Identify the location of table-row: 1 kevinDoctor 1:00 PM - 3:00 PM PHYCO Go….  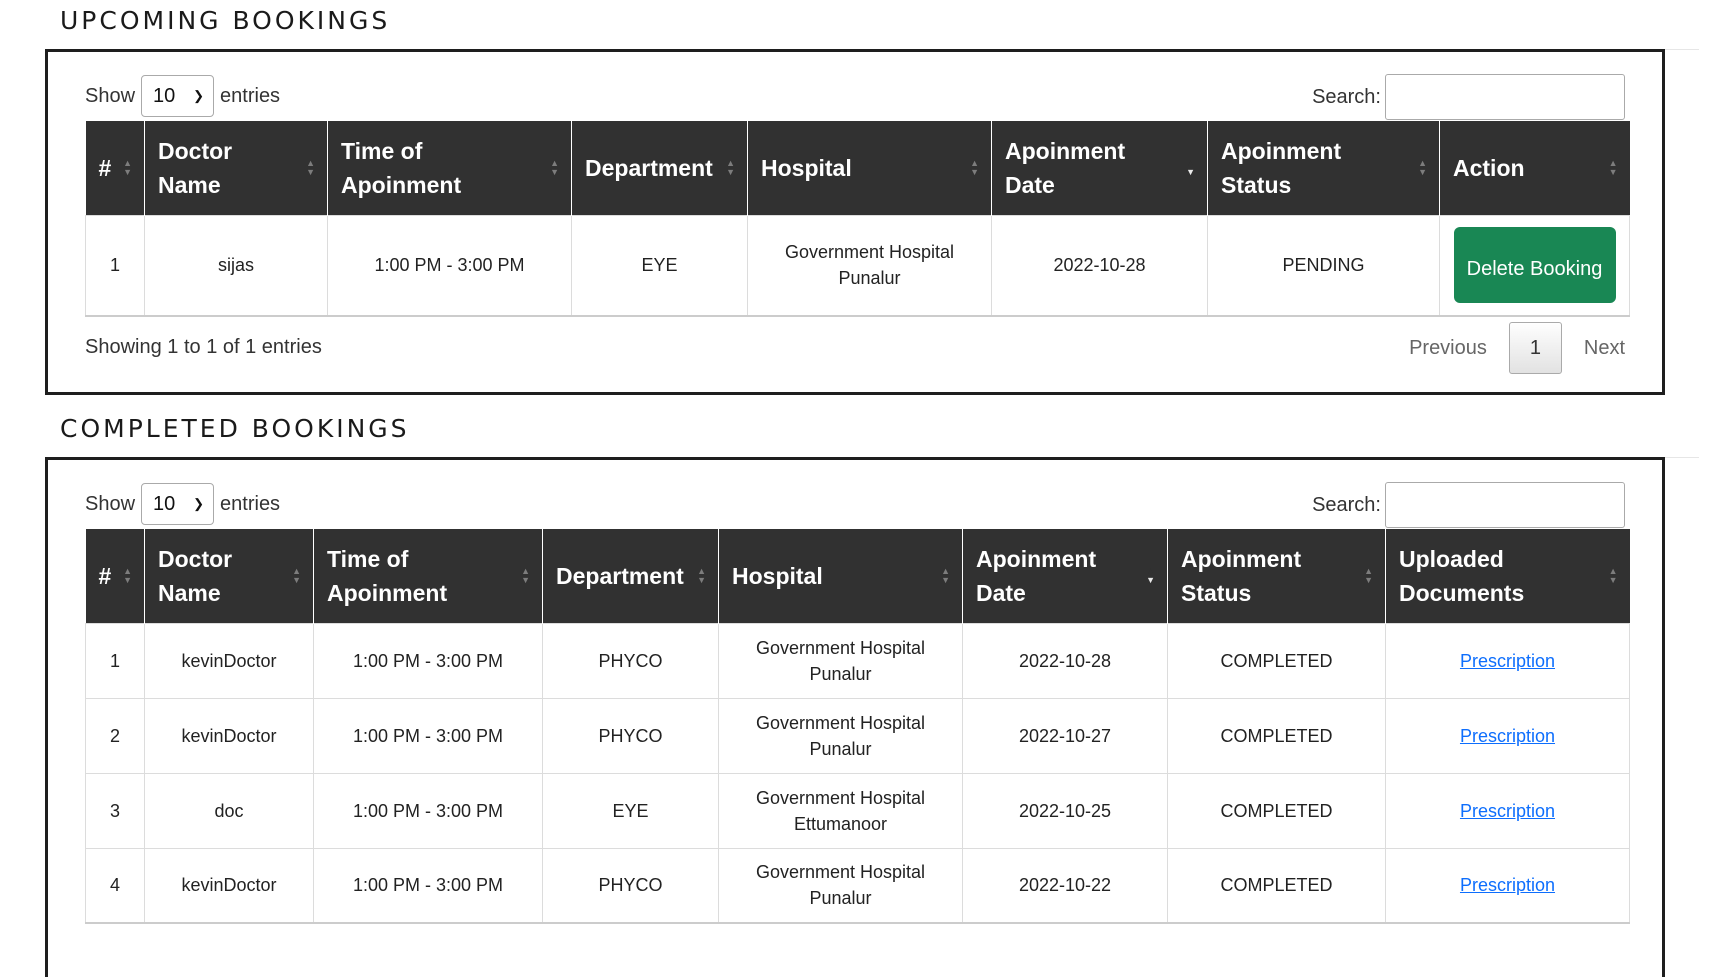
(857, 660).